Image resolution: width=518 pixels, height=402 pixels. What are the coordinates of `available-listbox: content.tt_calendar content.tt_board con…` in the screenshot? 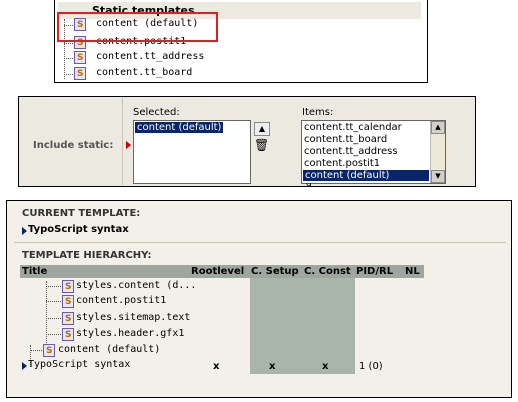 It's located at (373, 152).